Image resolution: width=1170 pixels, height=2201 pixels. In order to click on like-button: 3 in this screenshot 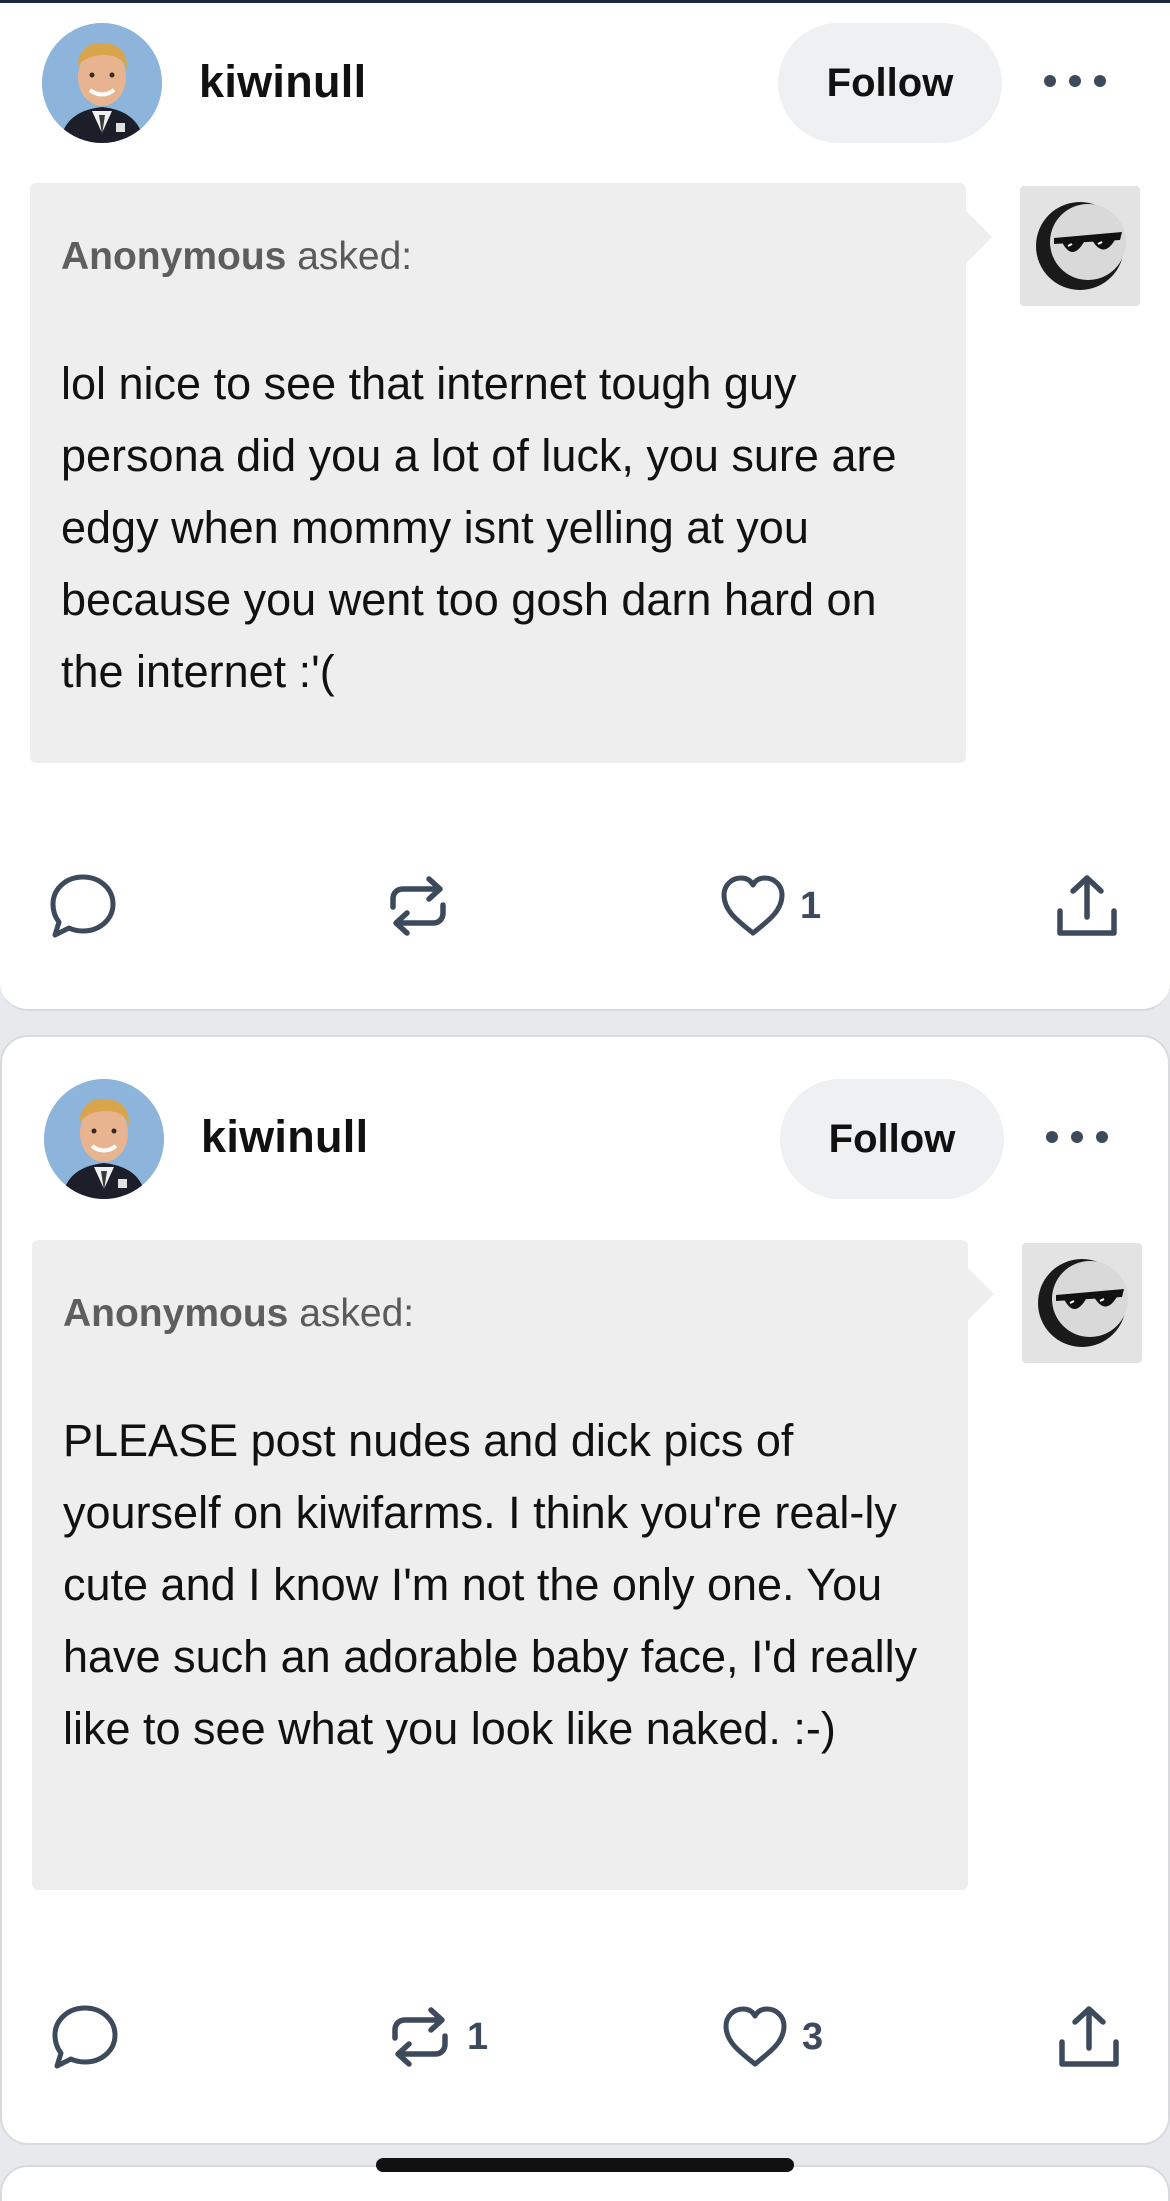, I will do `click(771, 2037)`.